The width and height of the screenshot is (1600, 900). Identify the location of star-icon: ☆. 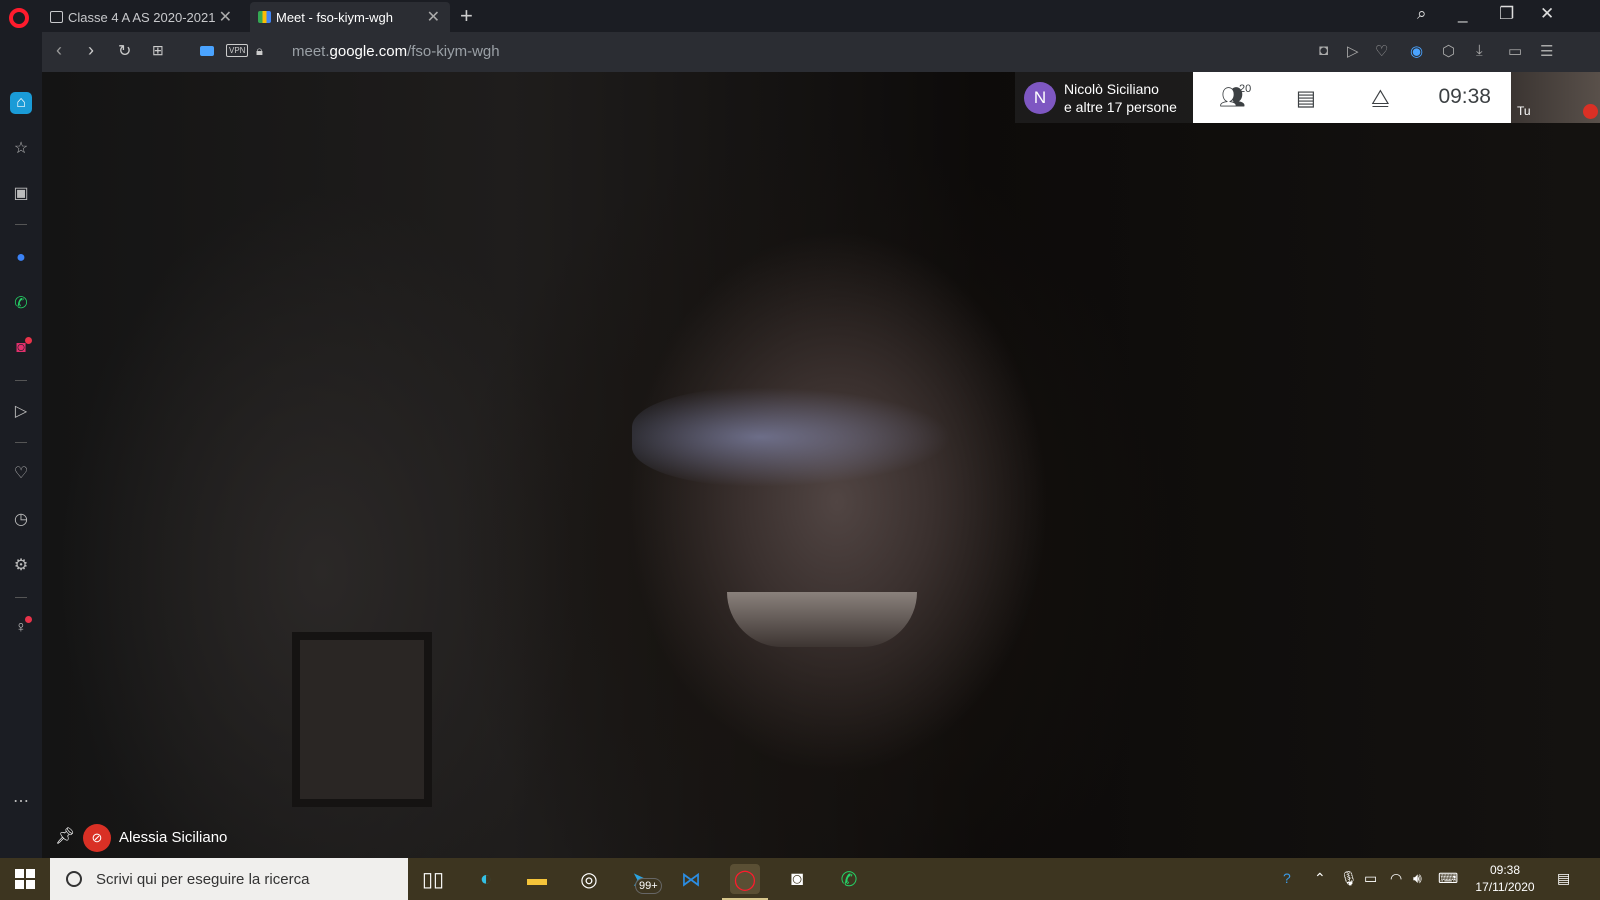
(21, 148).